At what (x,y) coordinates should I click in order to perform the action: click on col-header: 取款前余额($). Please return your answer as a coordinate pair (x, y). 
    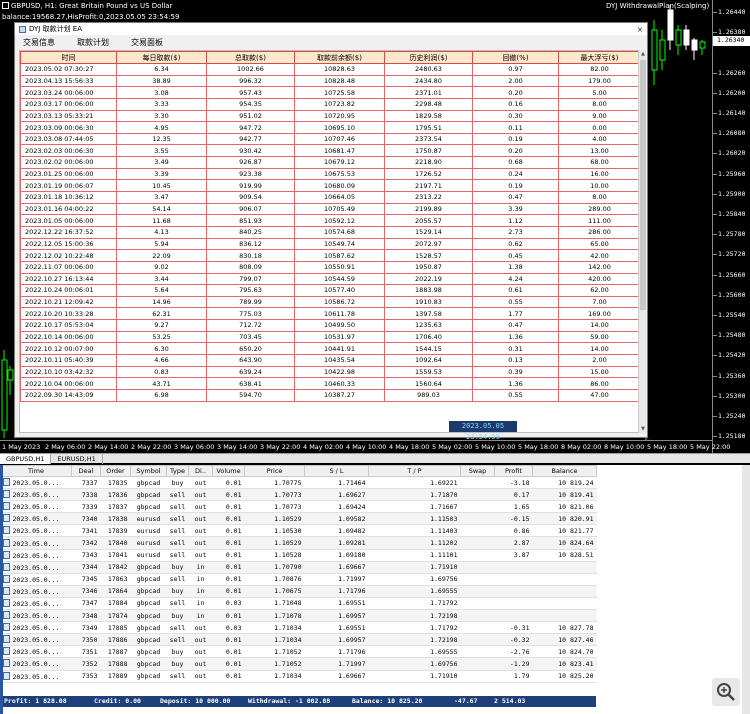
    Looking at the image, I should click on (339, 57).